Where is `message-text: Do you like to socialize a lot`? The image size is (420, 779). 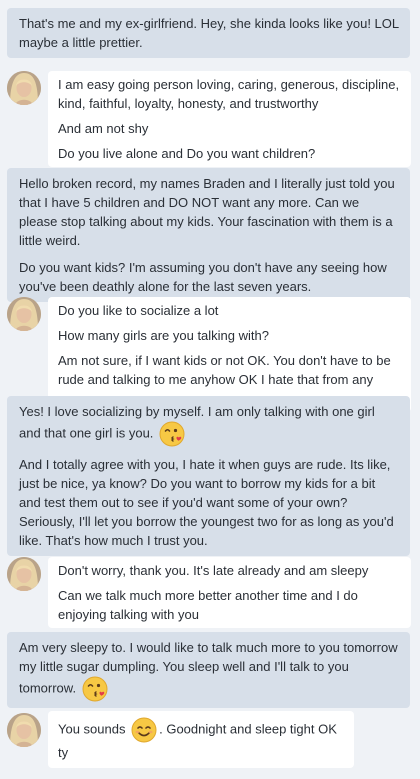
message-text: Do you like to socialize a lot is located at coordinates (138, 310).